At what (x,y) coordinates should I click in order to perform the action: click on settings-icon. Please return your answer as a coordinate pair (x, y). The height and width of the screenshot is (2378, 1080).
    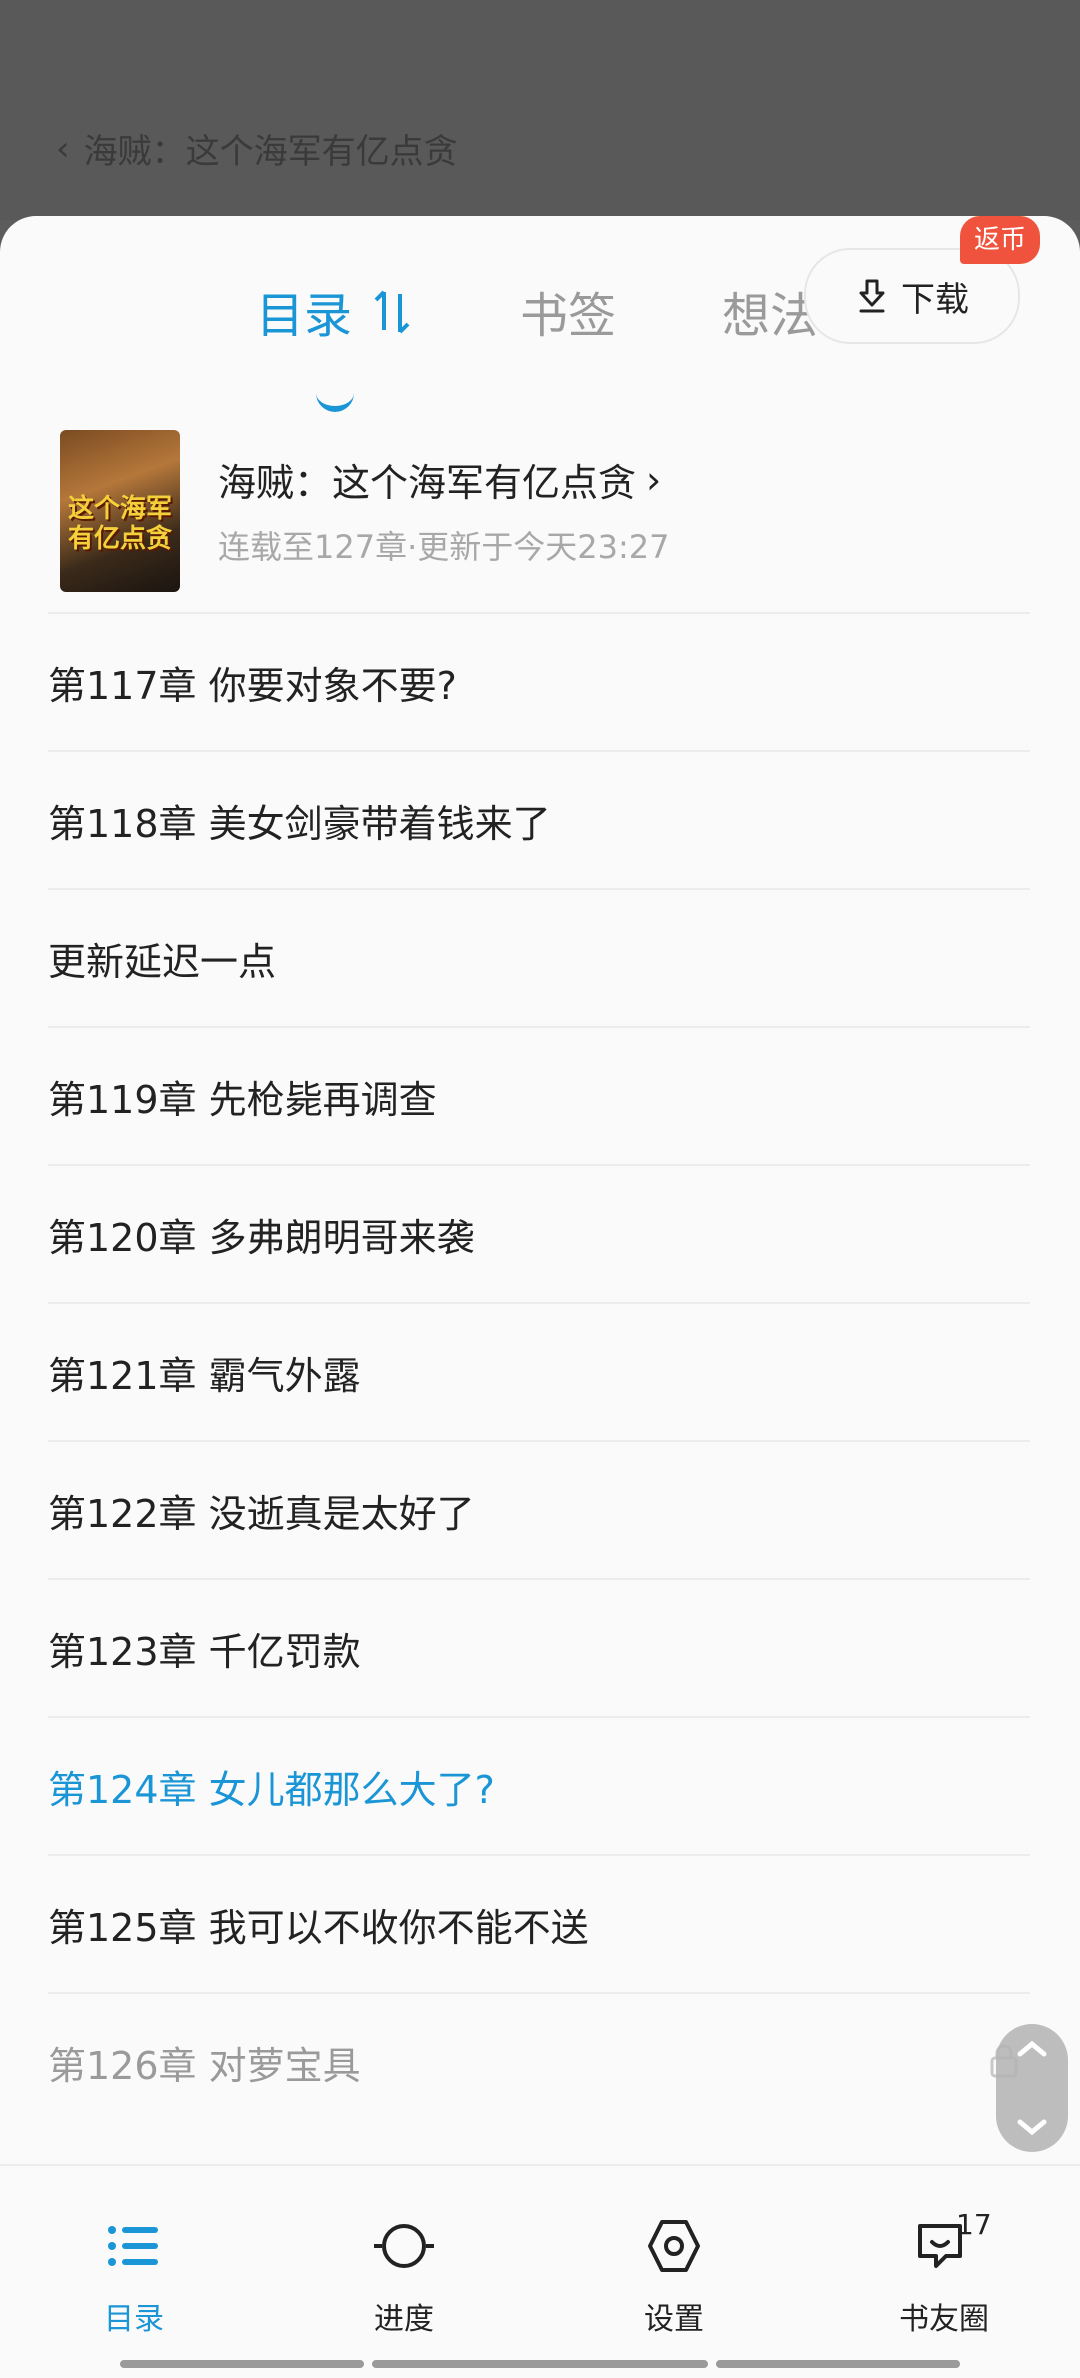
    Looking at the image, I should click on (674, 2246).